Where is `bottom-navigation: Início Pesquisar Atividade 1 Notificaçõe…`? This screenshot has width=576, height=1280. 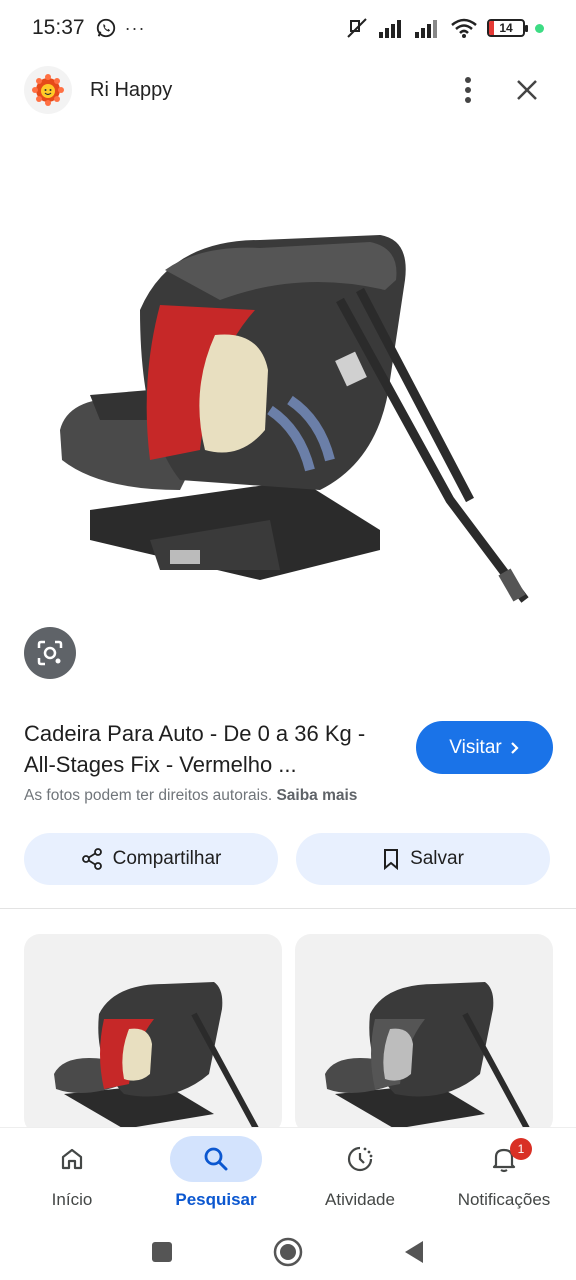
bottom-navigation: Início Pesquisar Atividade 1 Notificaçõe… is located at coordinates (288, 1176).